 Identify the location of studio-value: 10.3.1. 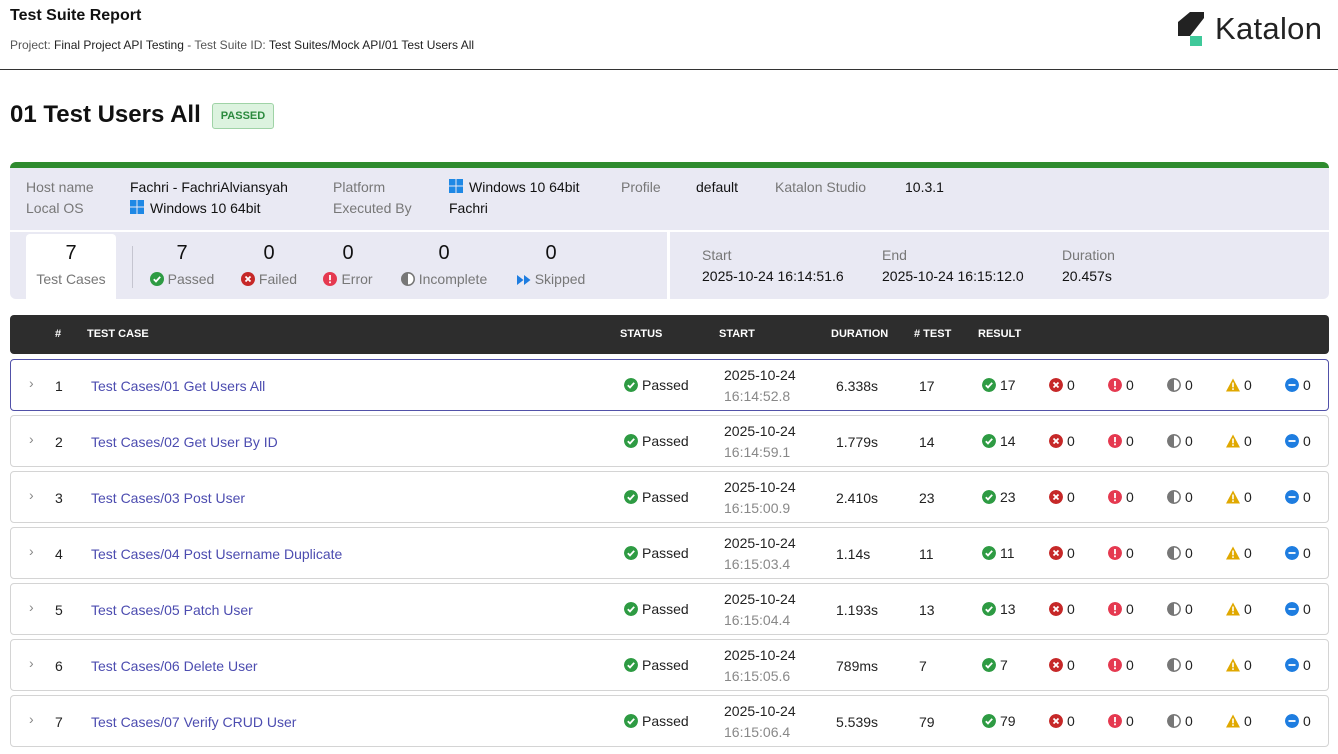
(924, 187).